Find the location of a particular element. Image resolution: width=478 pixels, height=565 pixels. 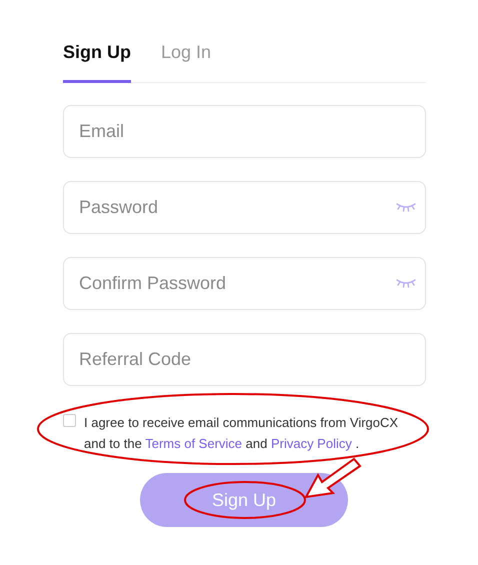

consent-text: I agree to receive email communications from VirgoCX and to the Terms of Service and Privacy Policy . is located at coordinates (242, 433).